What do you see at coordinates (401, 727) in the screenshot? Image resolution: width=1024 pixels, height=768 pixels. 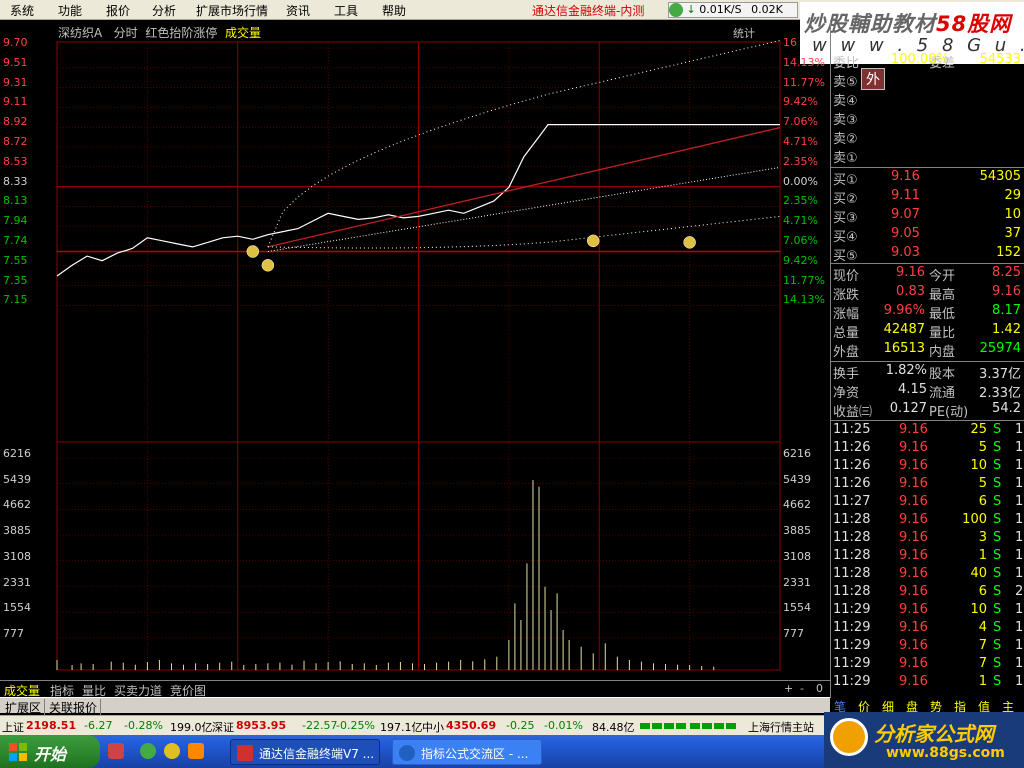 I see `sz-index-amount: 197.1亿` at bounding box center [401, 727].